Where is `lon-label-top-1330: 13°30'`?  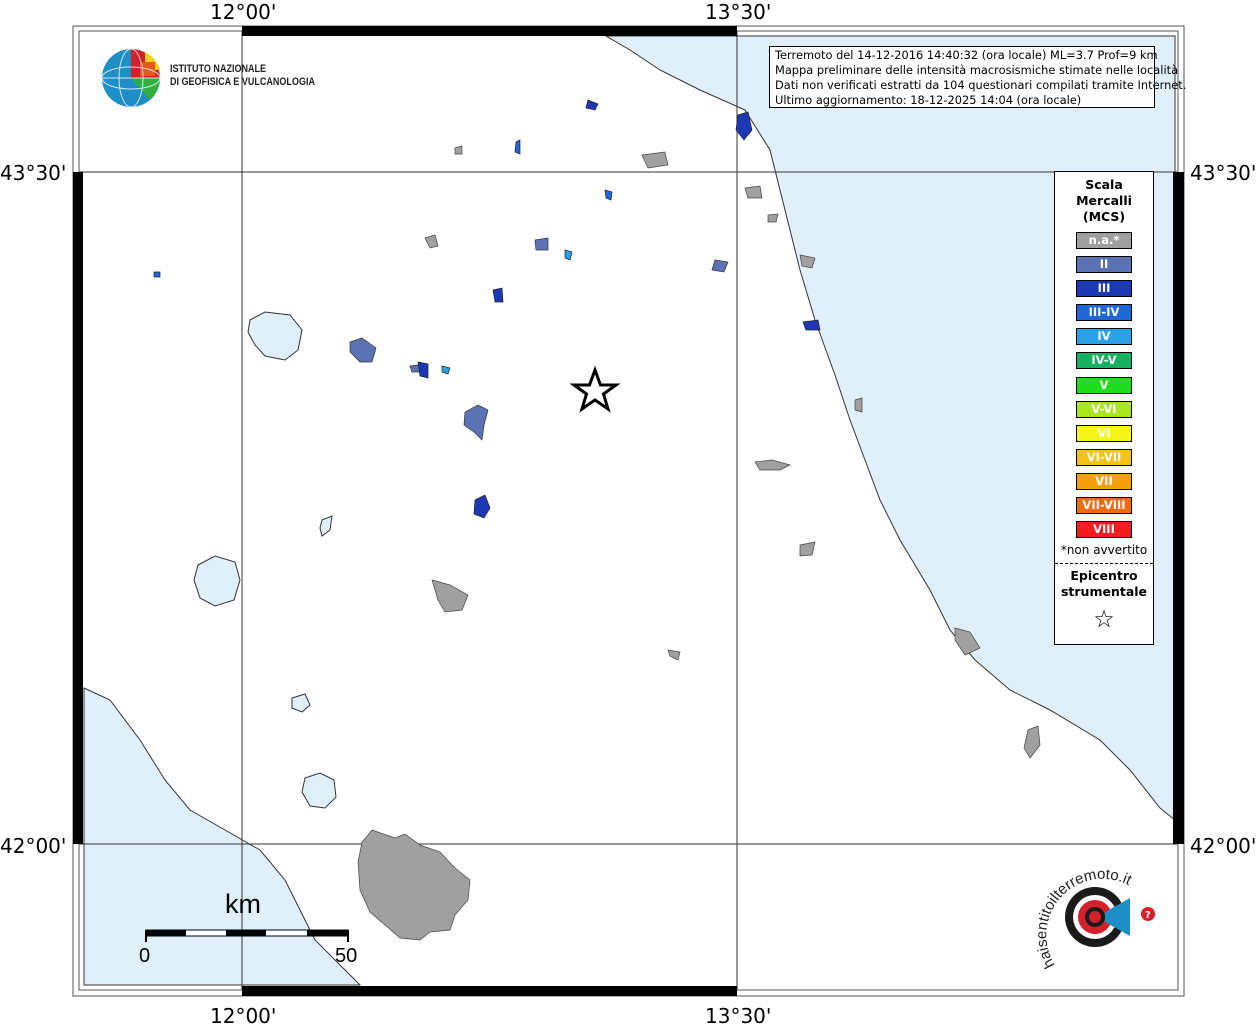 lon-label-top-1330: 13°30' is located at coordinates (738, 12).